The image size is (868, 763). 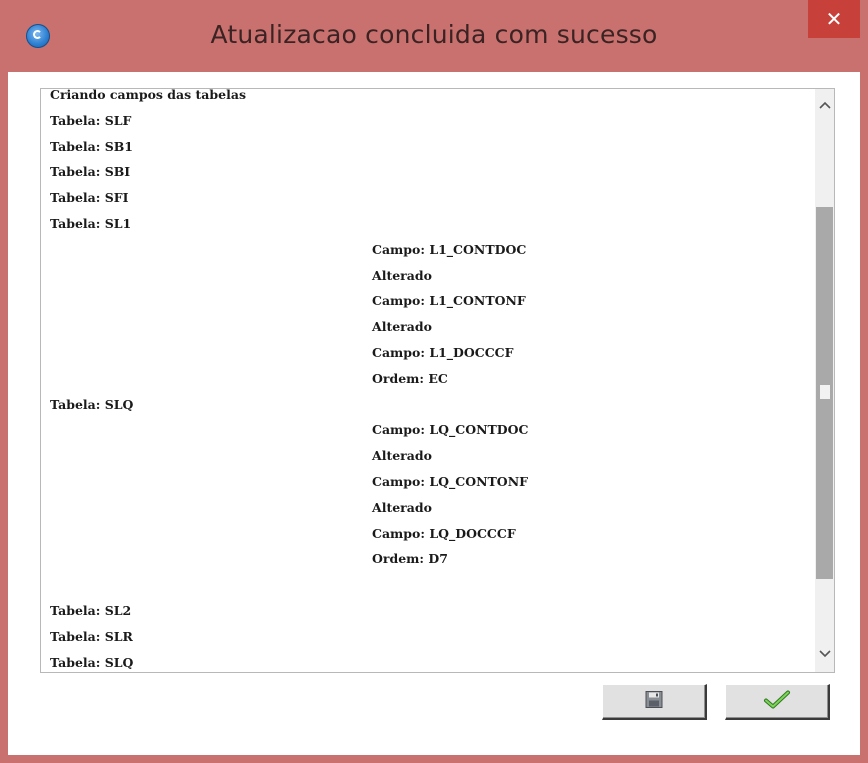 What do you see at coordinates (449, 301) in the screenshot?
I see `log-line: Campo: L1_CONTONF` at bounding box center [449, 301].